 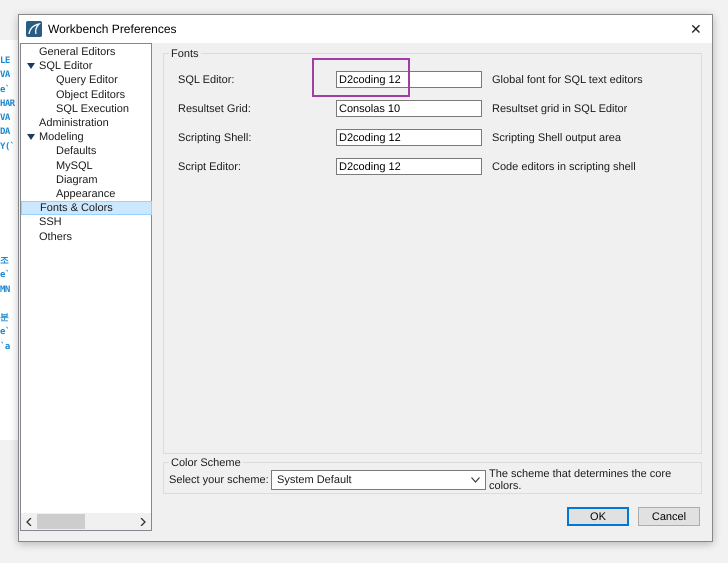 What do you see at coordinates (86, 80) in the screenshot?
I see `tree-item: Query Editor` at bounding box center [86, 80].